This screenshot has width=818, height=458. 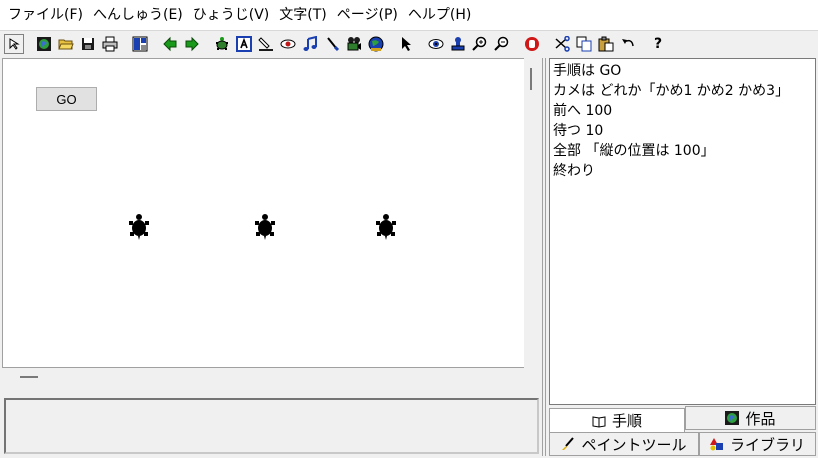 What do you see at coordinates (682, 151) in the screenshot?
I see `code-line: 全部 「縦の位置は 100」` at bounding box center [682, 151].